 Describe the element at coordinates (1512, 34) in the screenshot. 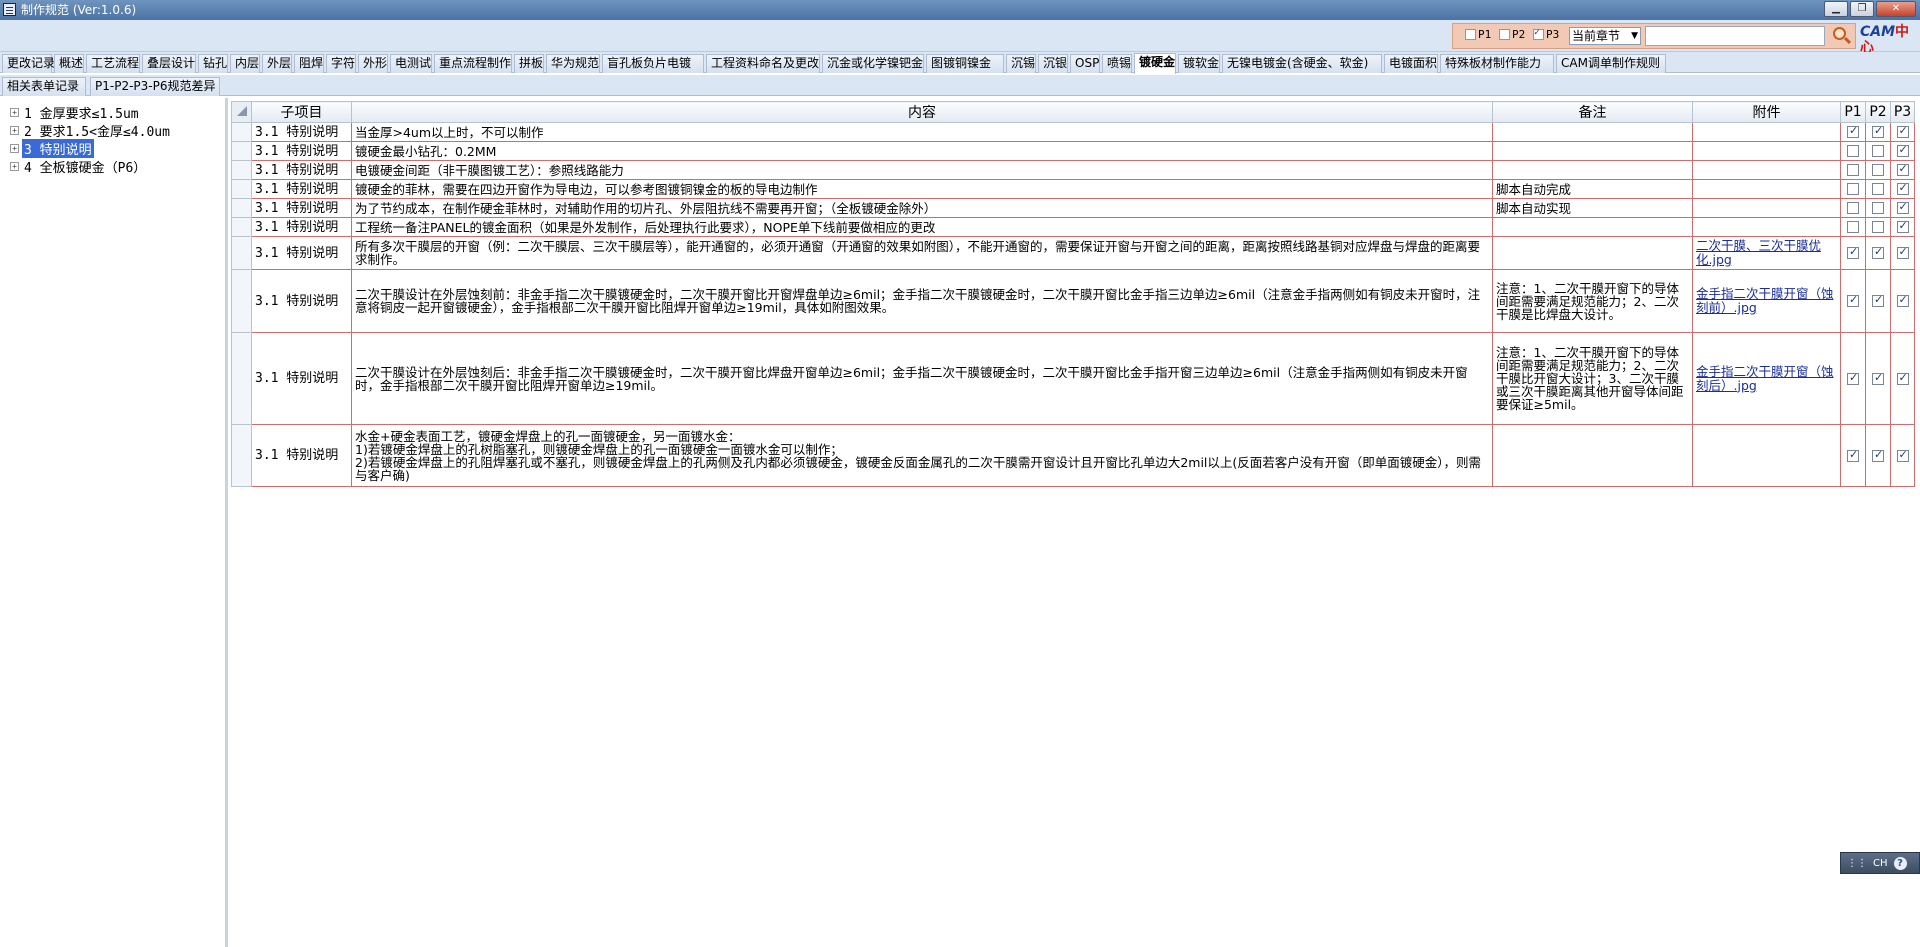

I see `p2-filter: P2` at that location.